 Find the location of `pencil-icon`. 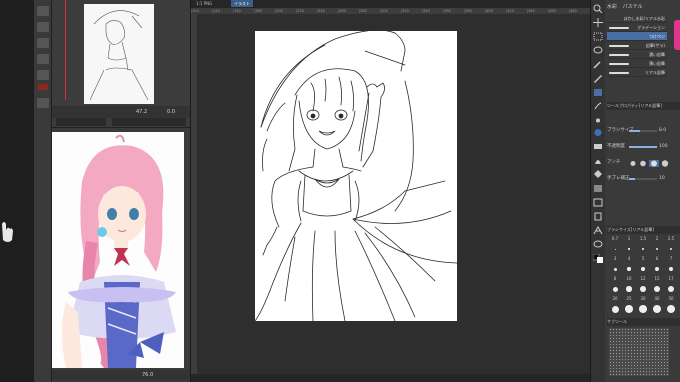

pencil-icon is located at coordinates (598, 92).